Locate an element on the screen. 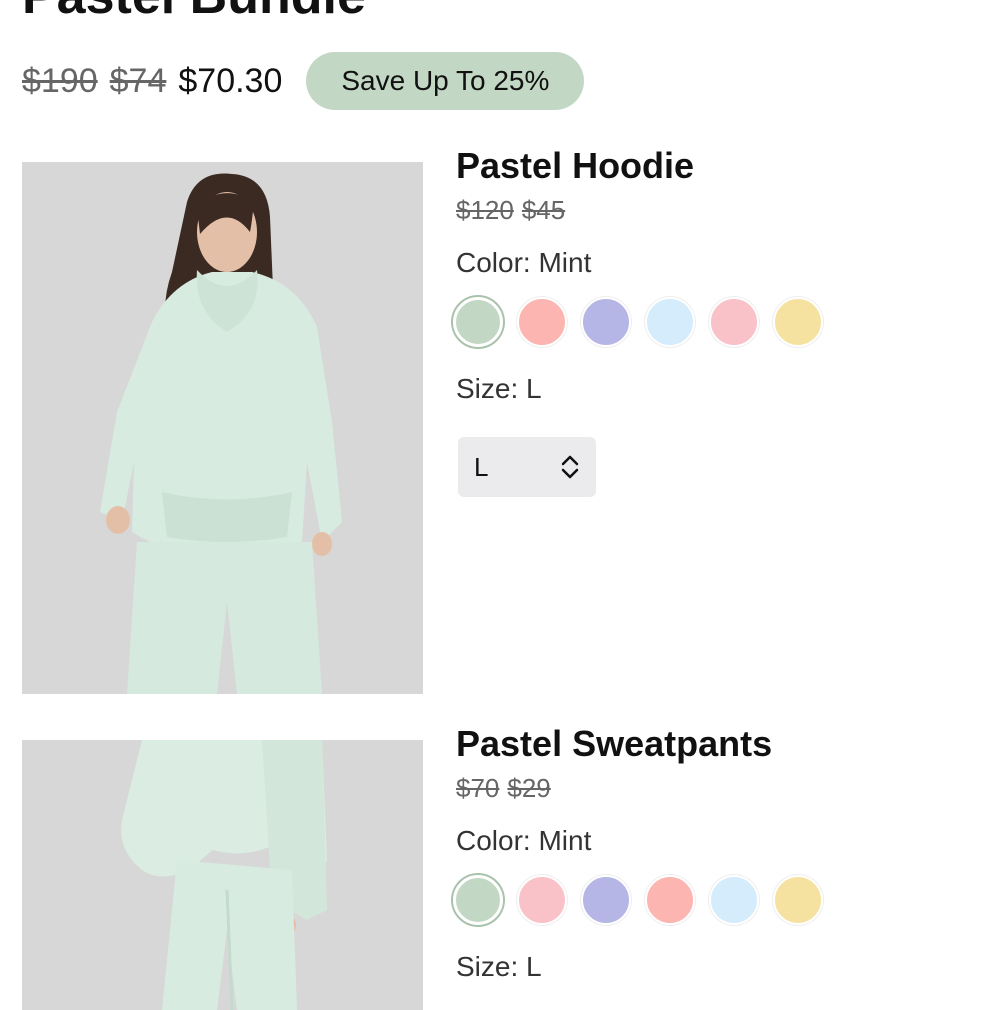  product-image-sweatpants is located at coordinates (222, 875).